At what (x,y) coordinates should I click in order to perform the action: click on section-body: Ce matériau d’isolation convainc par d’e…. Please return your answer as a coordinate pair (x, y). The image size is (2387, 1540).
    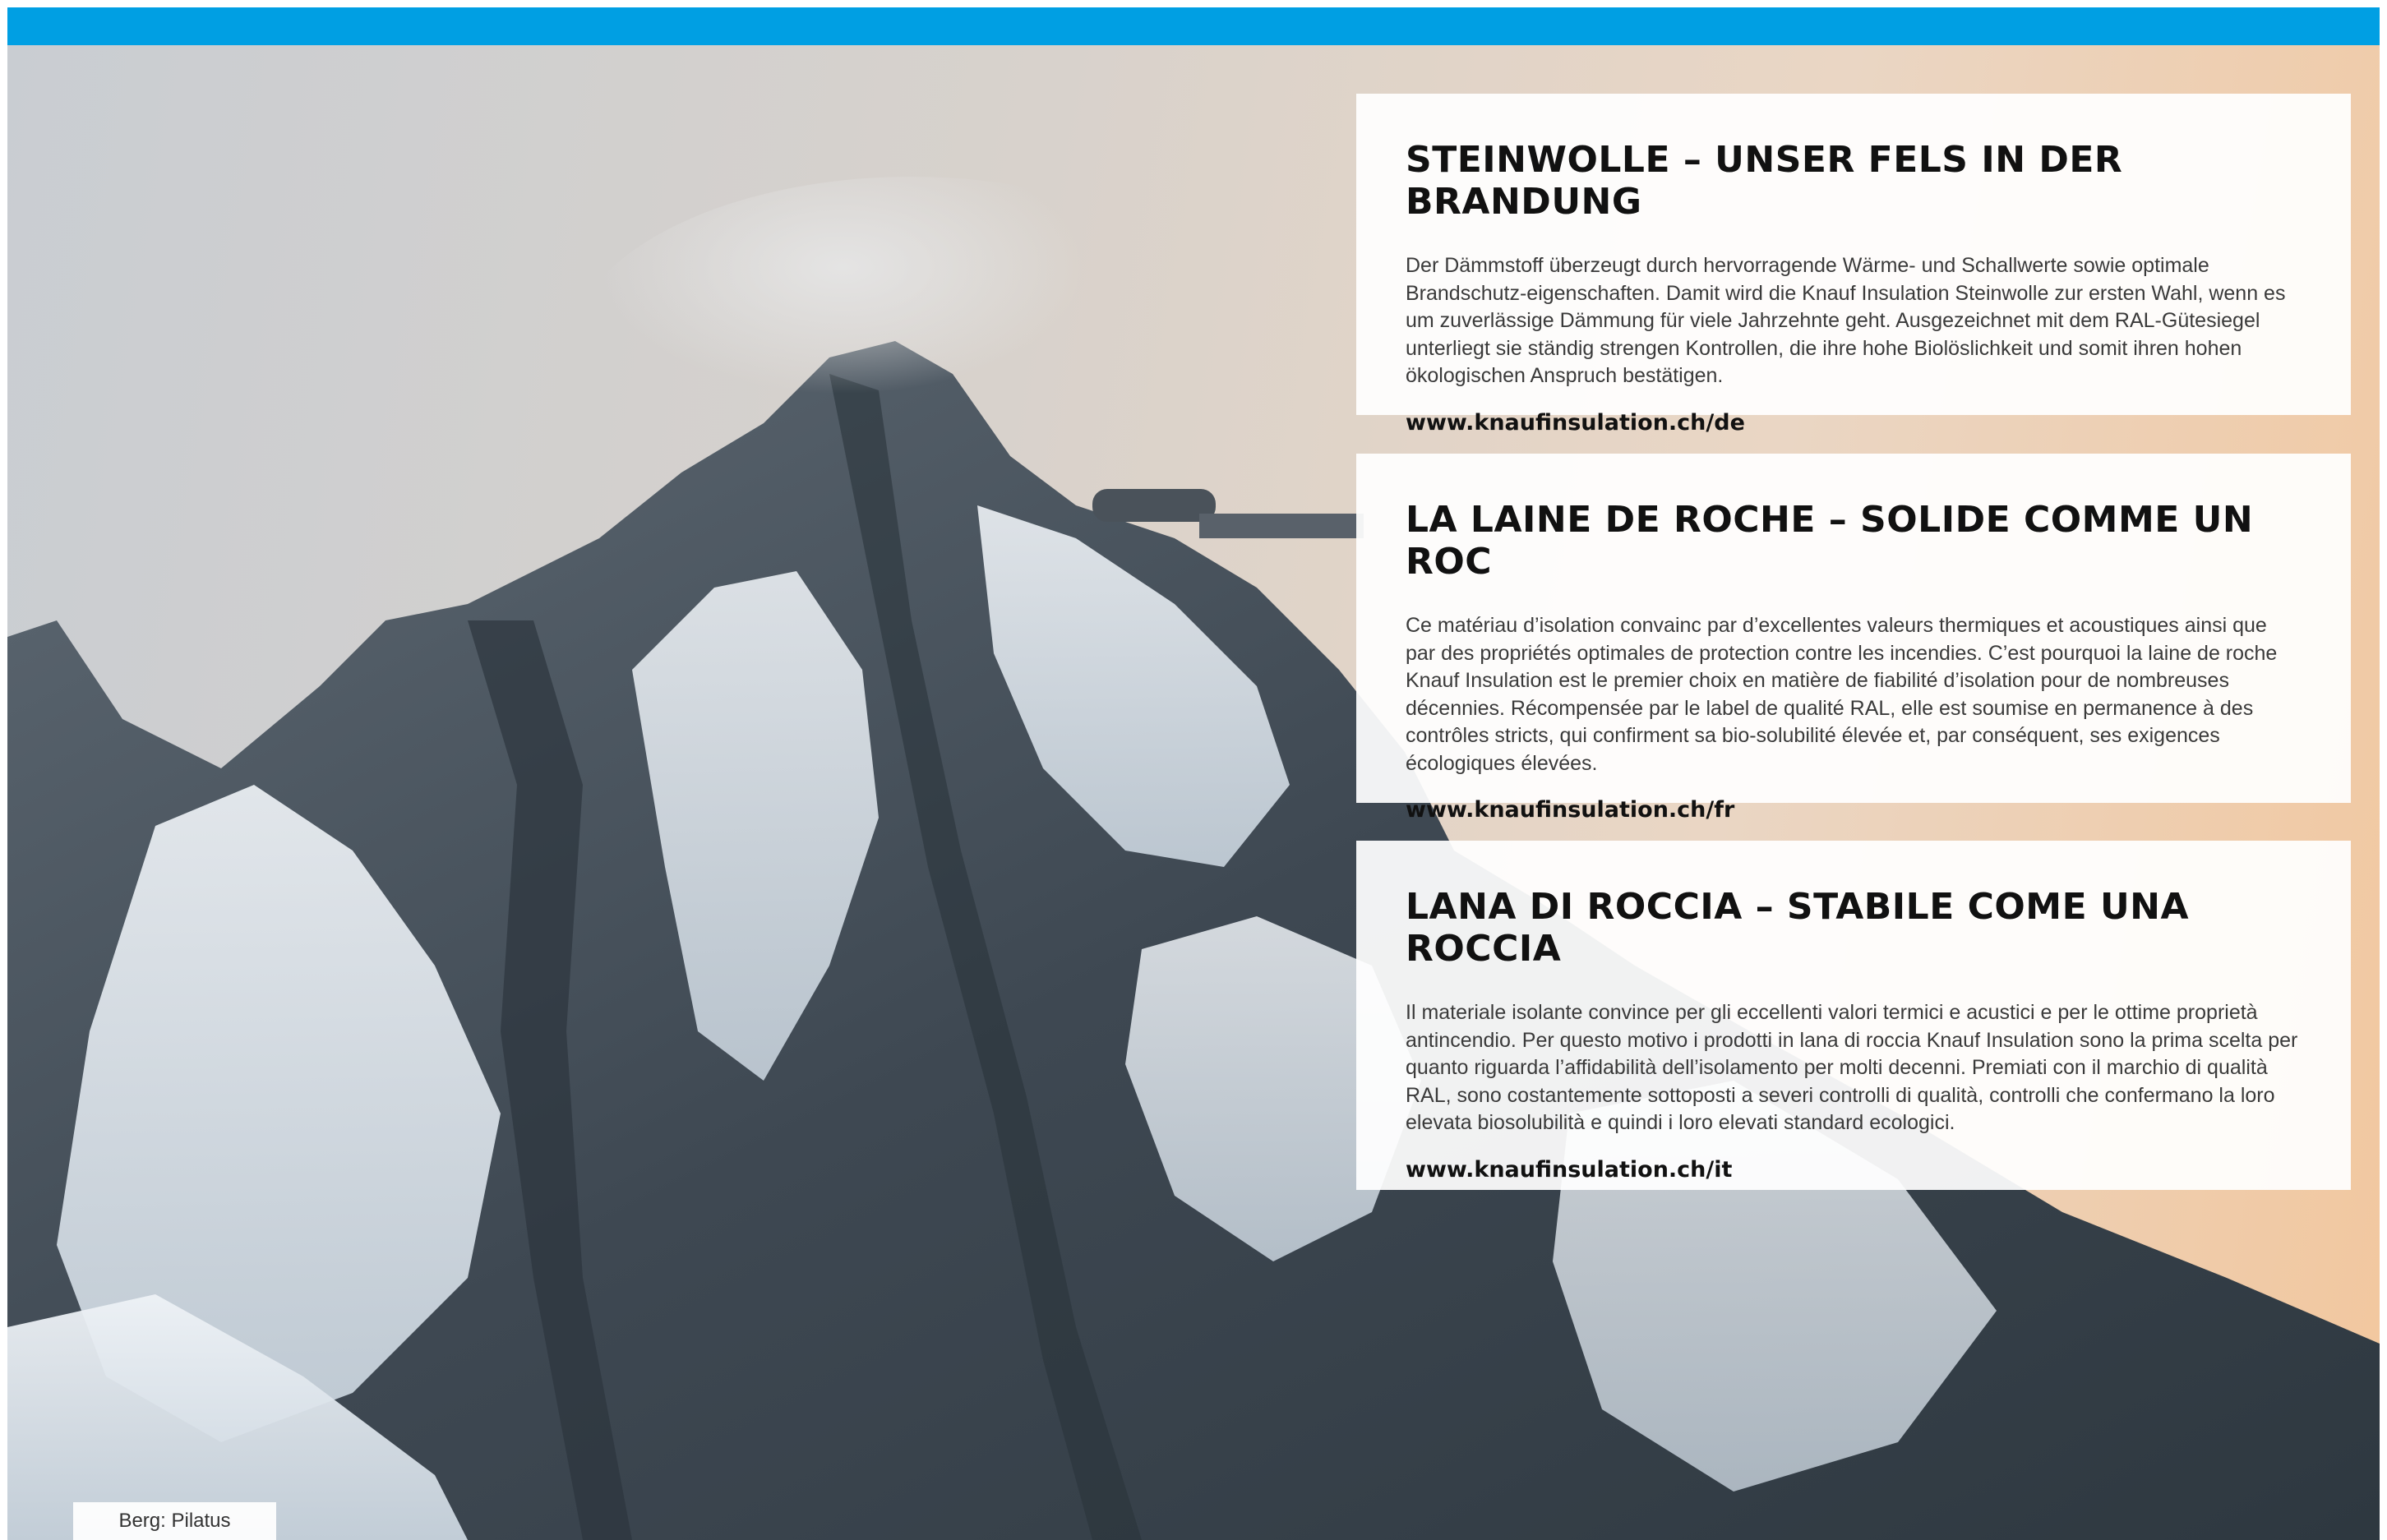
    Looking at the image, I should click on (1842, 694).